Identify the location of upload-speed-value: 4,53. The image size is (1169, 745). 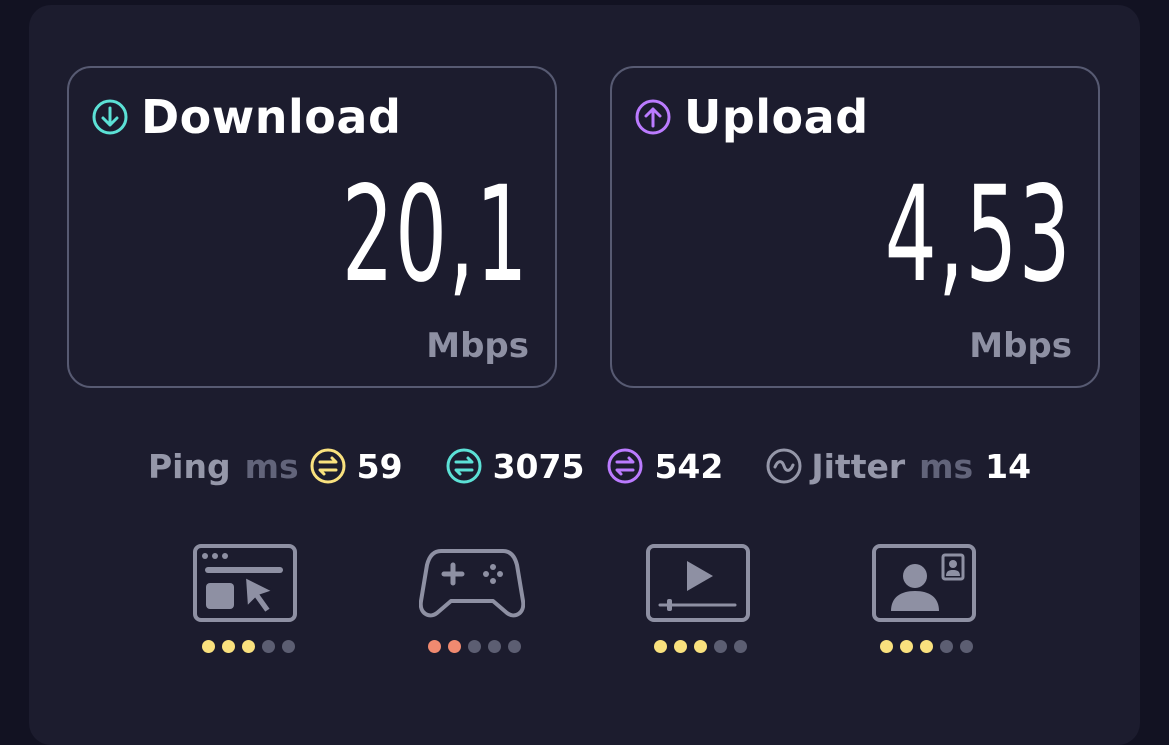
(978, 235).